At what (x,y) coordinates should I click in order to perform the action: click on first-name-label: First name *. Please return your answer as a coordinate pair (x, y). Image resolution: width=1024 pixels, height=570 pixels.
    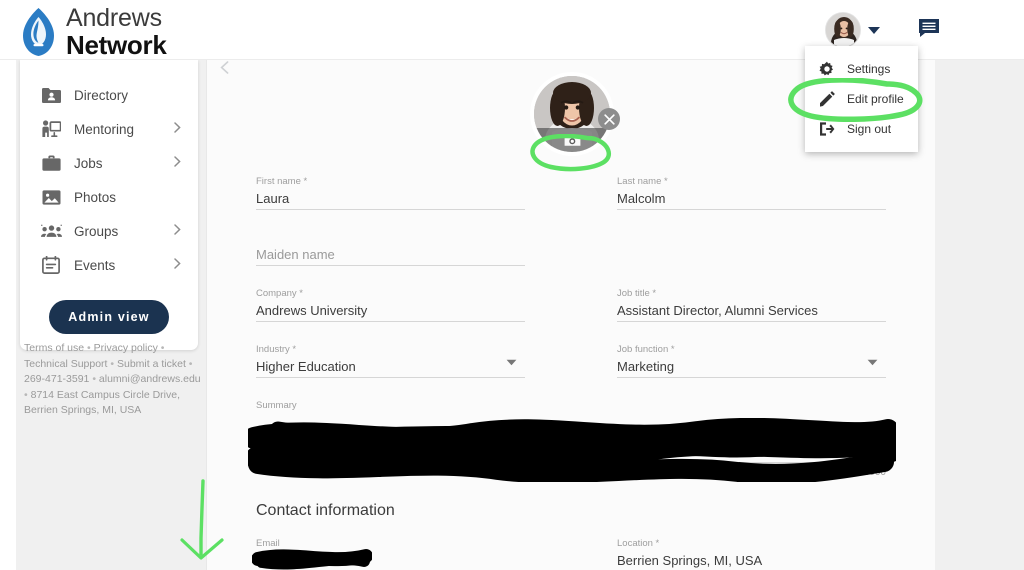
    Looking at the image, I should click on (282, 181).